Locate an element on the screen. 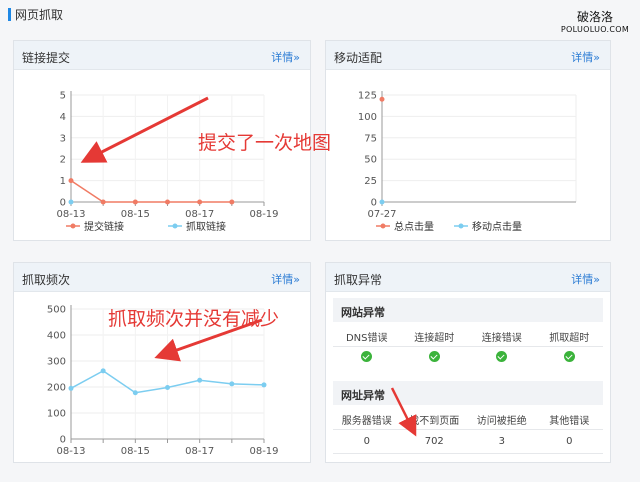  page-title: 网页抓取 is located at coordinates (39, 15).